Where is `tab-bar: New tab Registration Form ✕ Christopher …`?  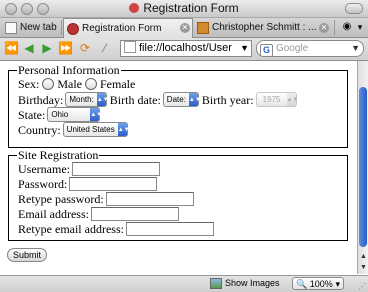 tab-bar: New tab Registration Form ✕ Christopher … is located at coordinates (184, 28).